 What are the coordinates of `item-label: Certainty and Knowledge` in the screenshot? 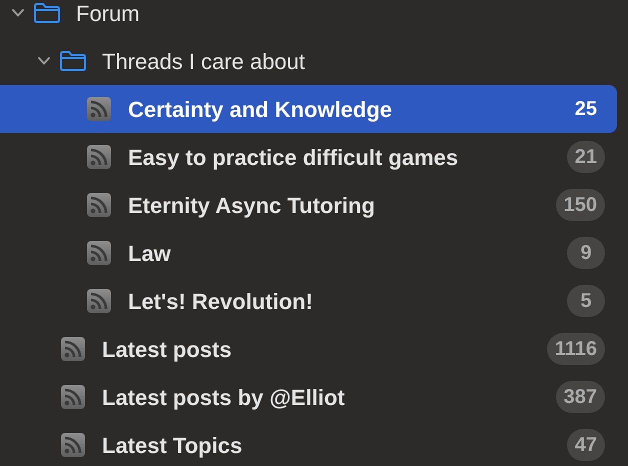 It's located at (261, 110).